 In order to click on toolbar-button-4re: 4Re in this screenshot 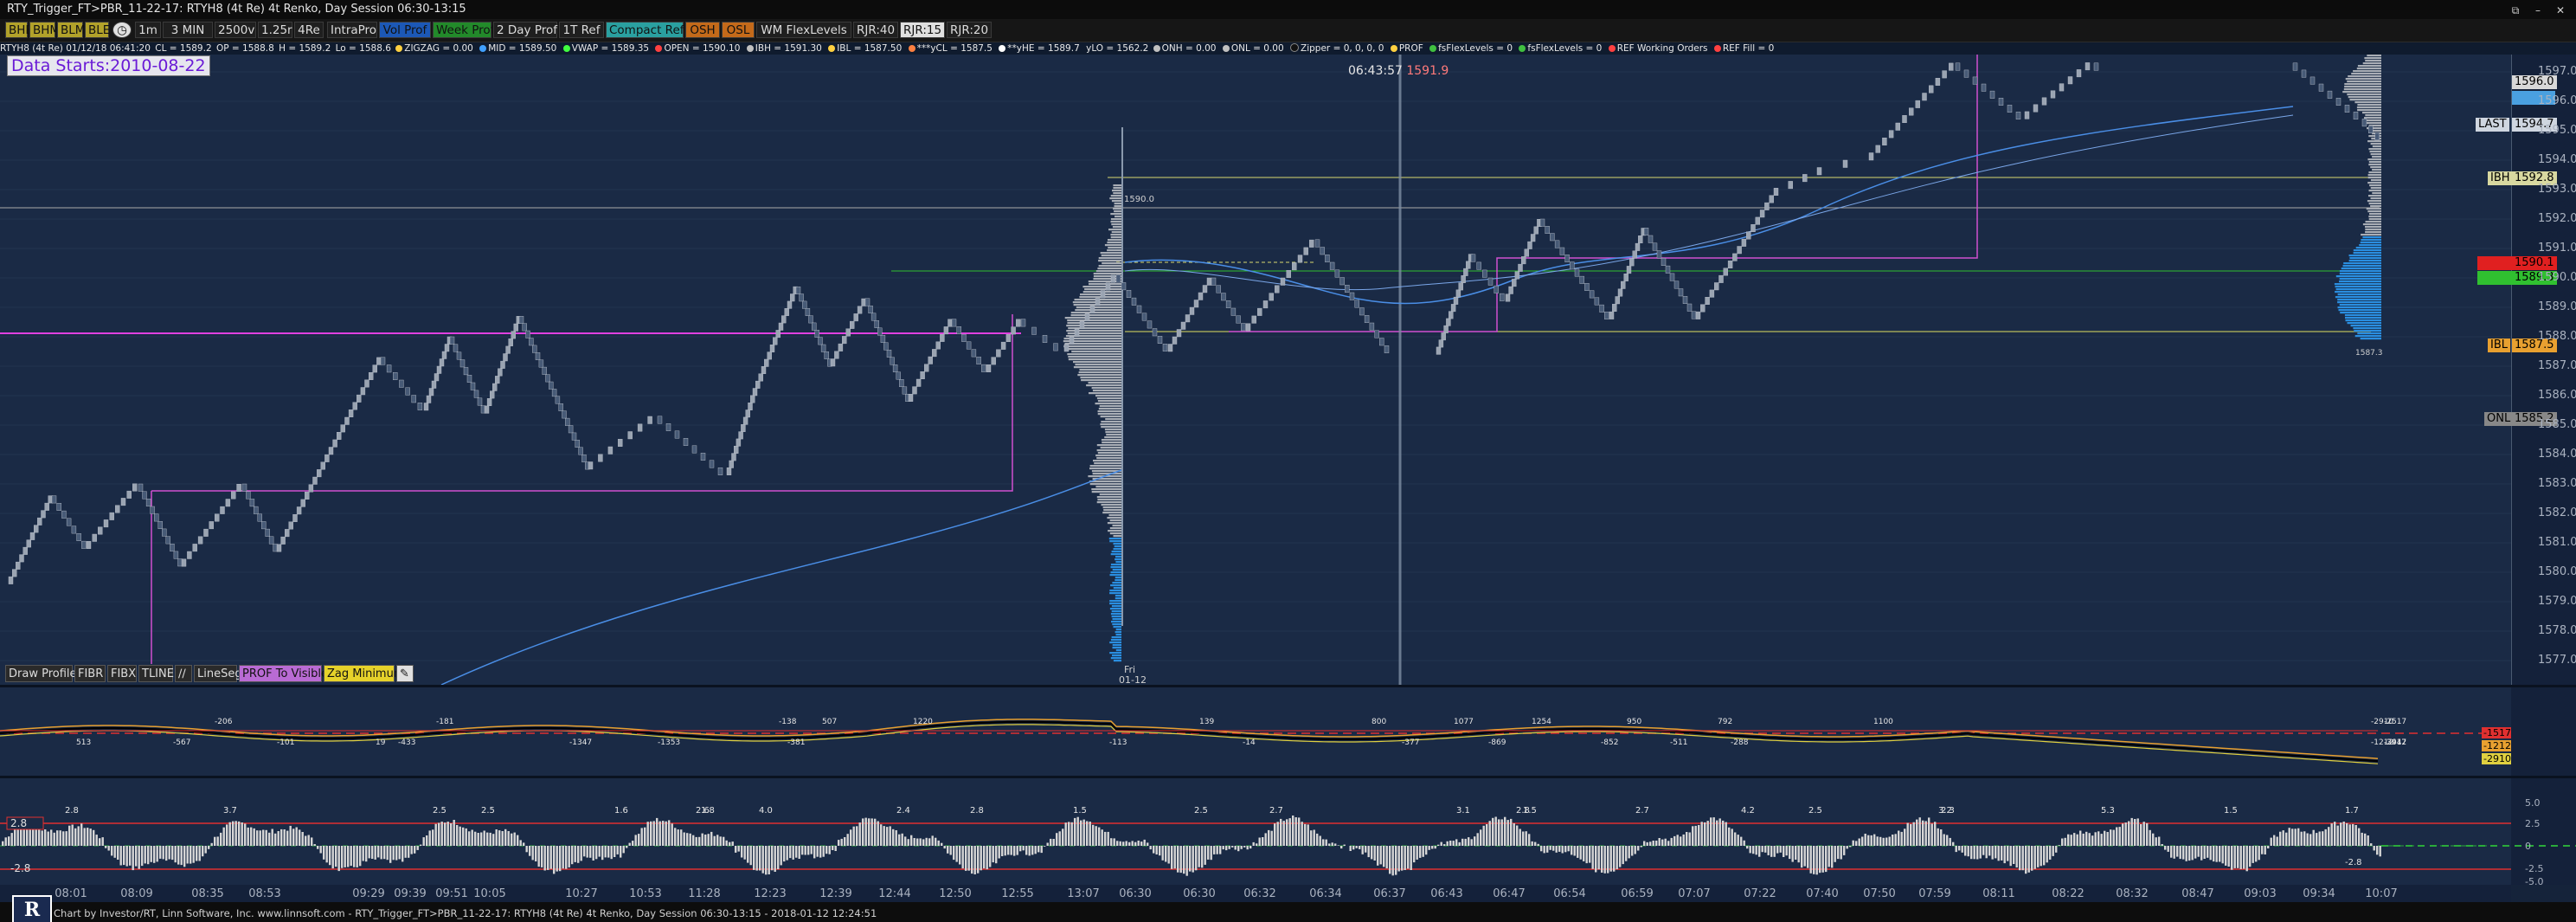, I will do `click(309, 30)`.